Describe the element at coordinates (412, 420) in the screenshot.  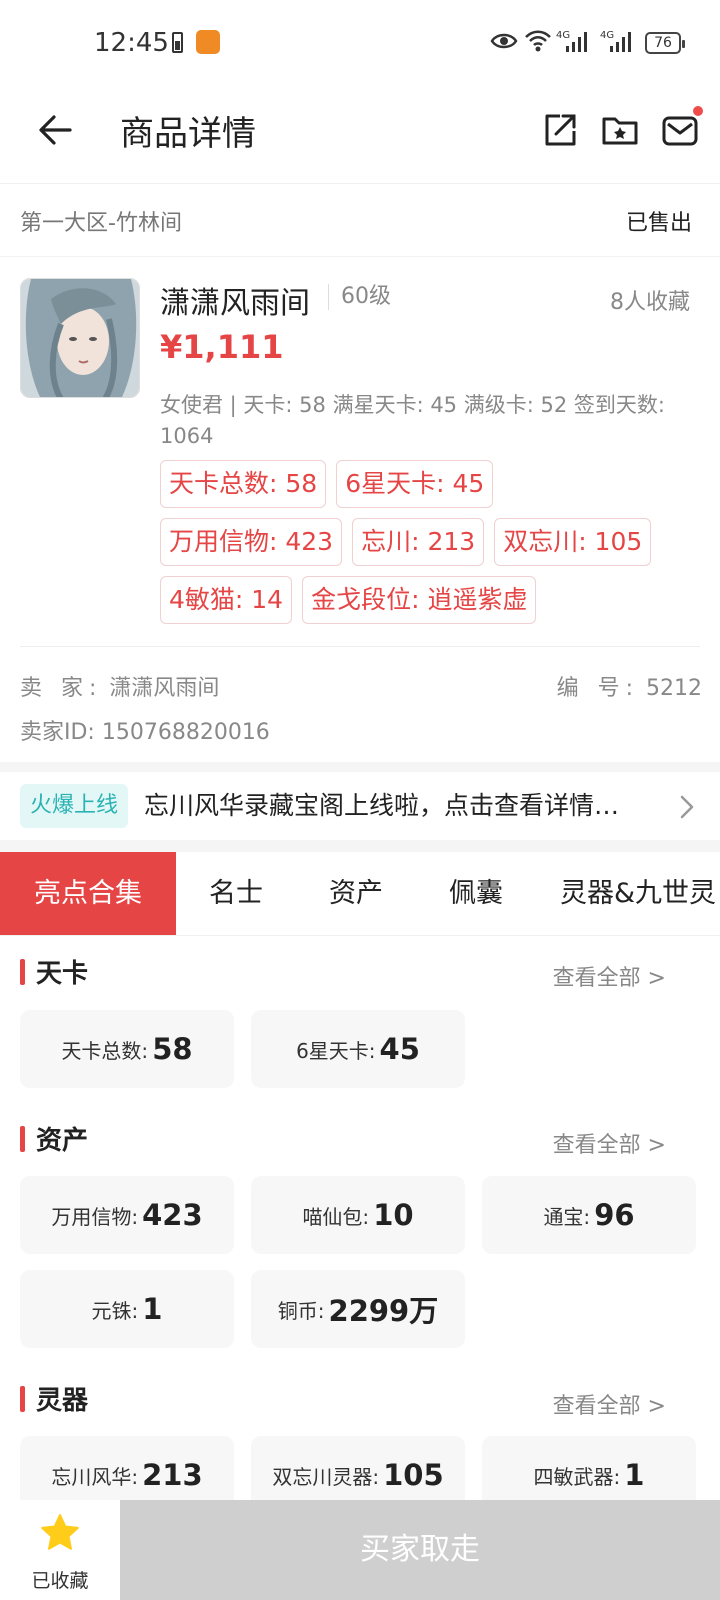
I see `product-description: 女使君 | 天卡: 58 满星天卡: 45 满级卡: 52 签到天数: 1064` at that location.